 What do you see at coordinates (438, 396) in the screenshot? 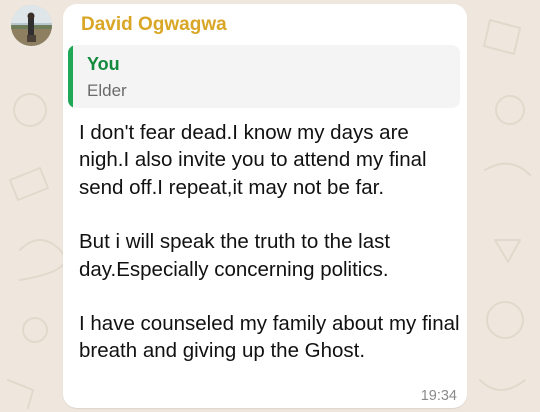
I see `message-timestamp: 19:34` at bounding box center [438, 396].